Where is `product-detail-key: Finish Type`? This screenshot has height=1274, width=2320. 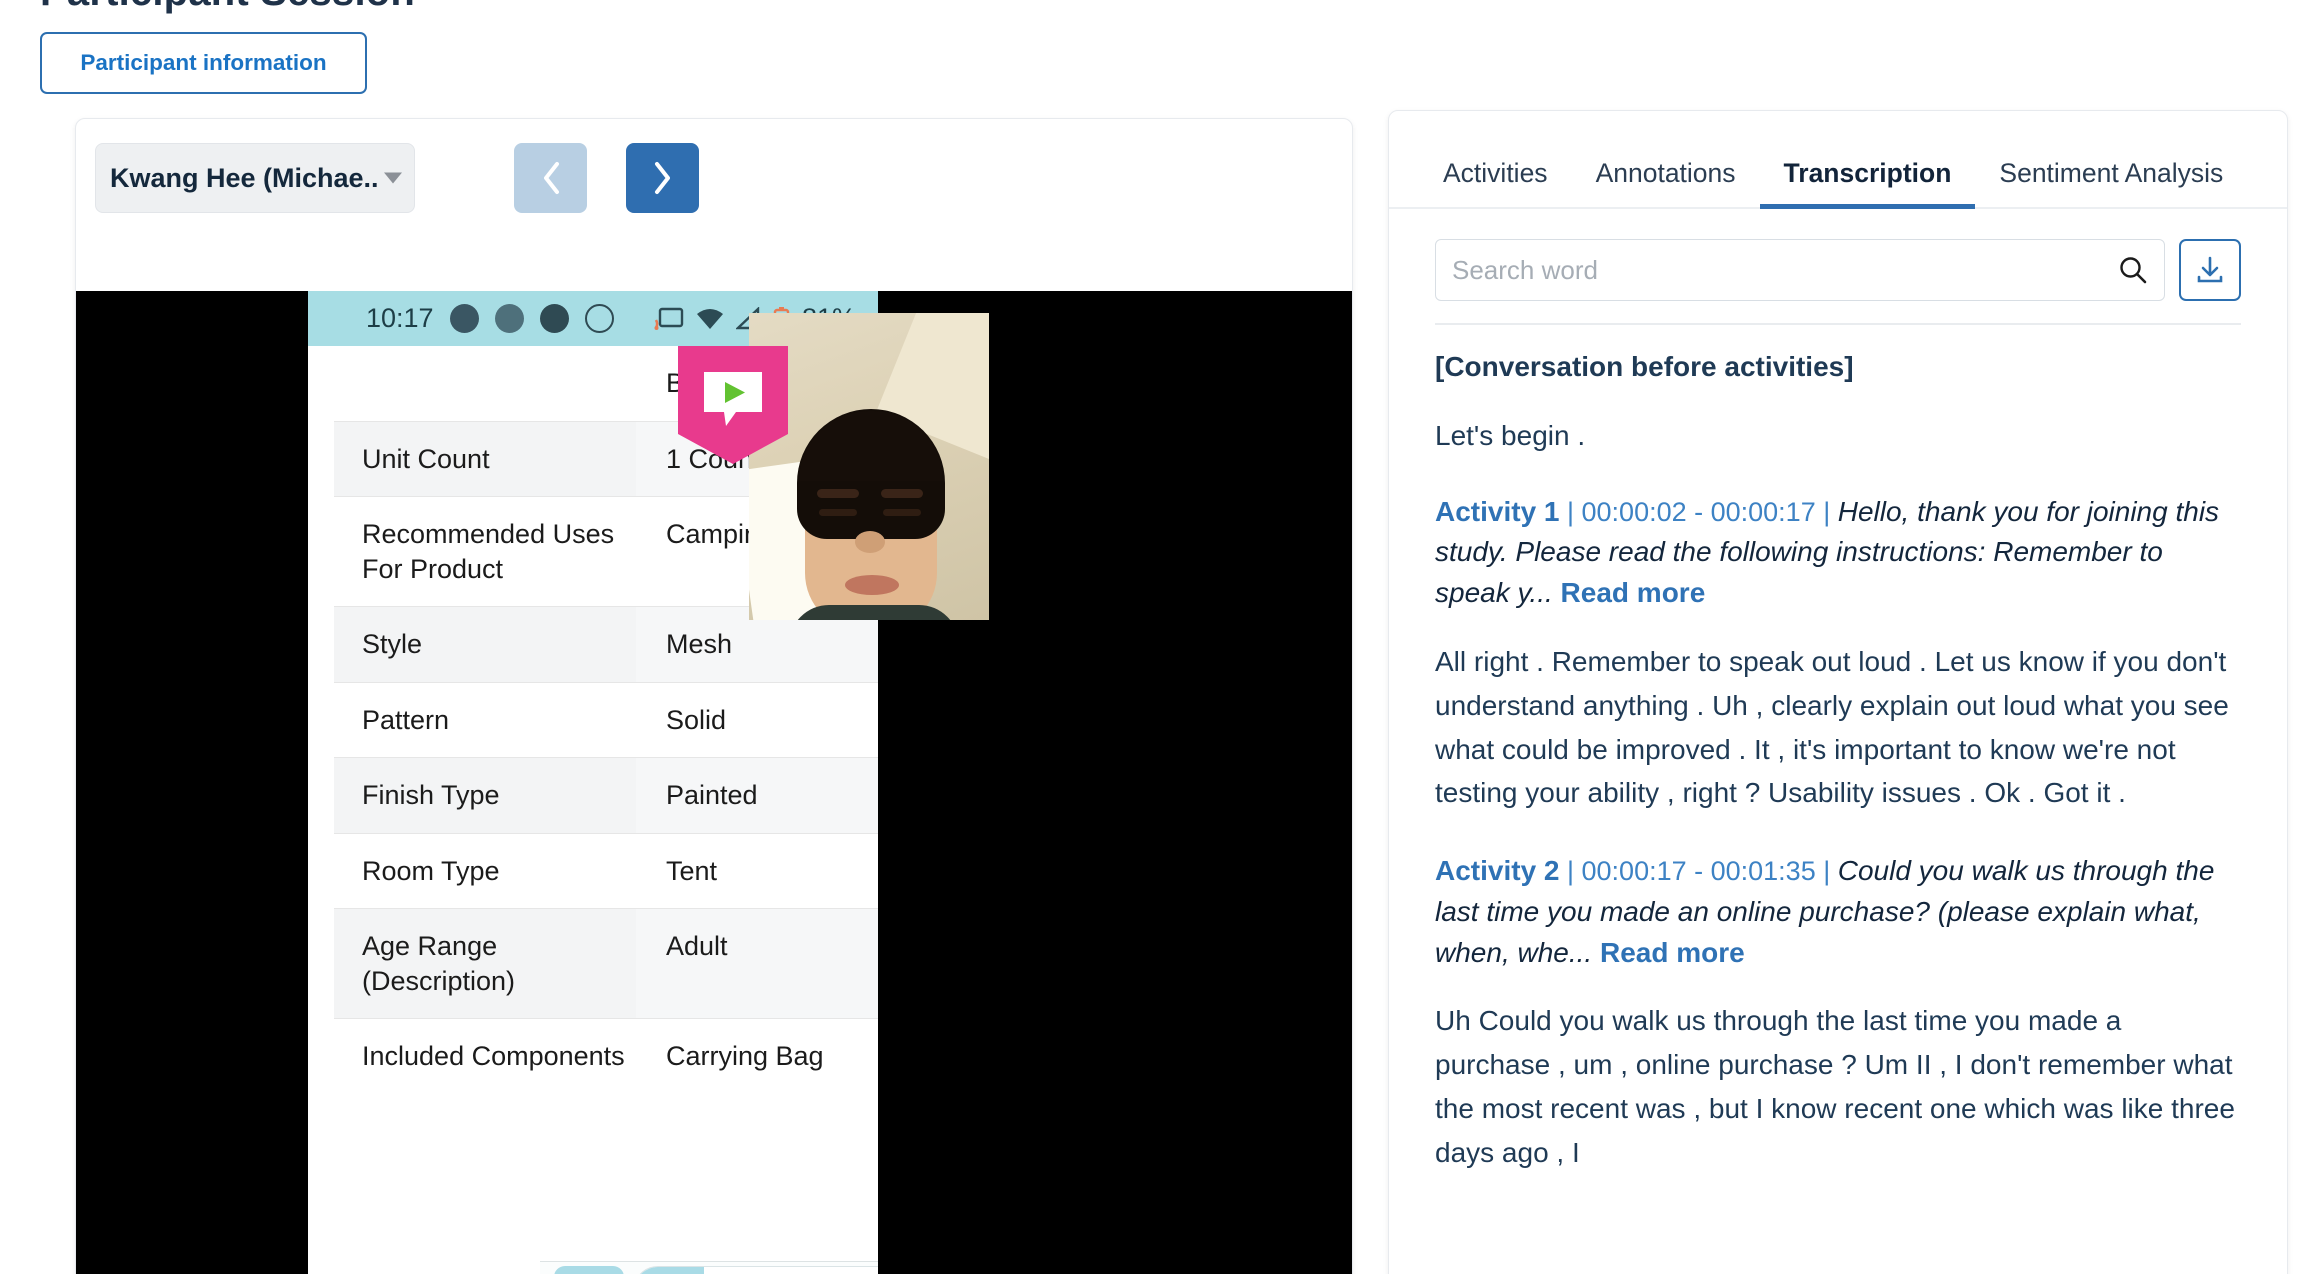 product-detail-key: Finish Type is located at coordinates (431, 795).